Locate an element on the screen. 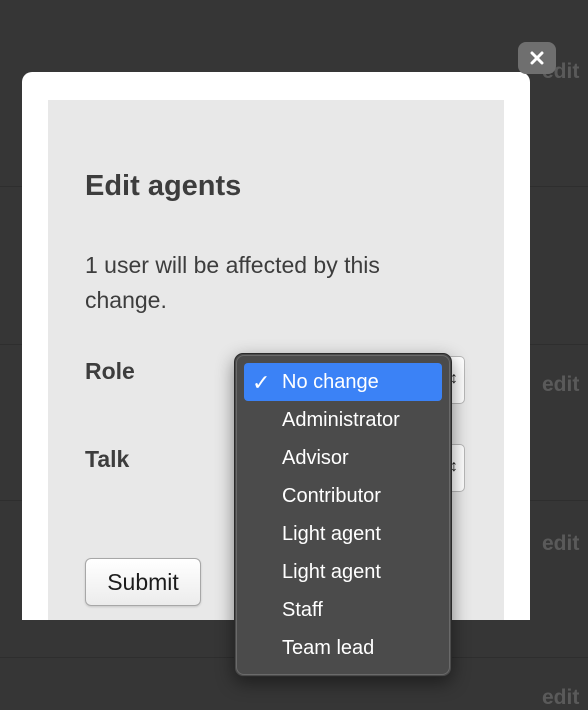 This screenshot has width=588, height=710. submit-button: Submit is located at coordinates (143, 582).